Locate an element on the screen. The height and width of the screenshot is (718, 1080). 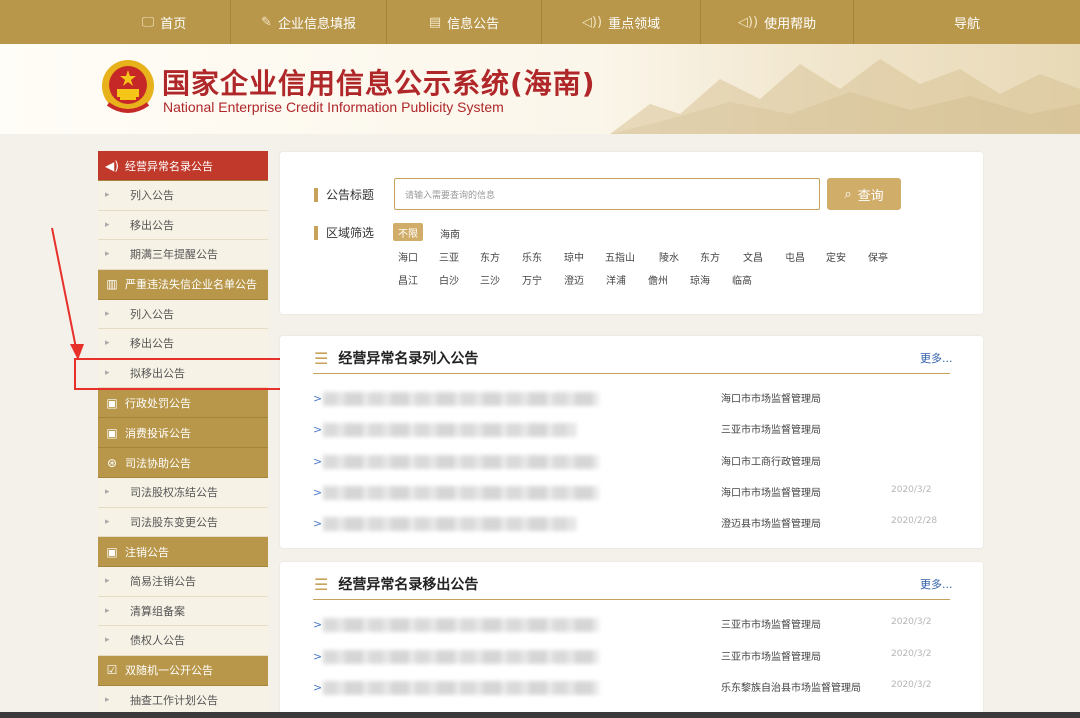
nav-help: ◁)) 使用帮助 is located at coordinates (777, 22).